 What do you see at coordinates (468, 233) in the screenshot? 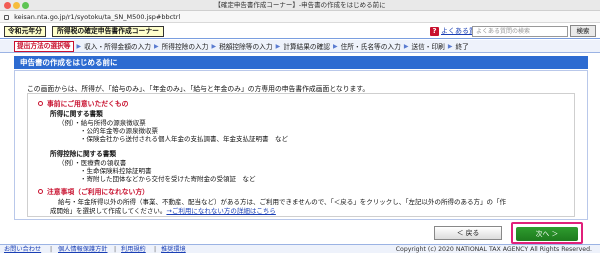
I see `back-button: ＜ 戻る` at bounding box center [468, 233].